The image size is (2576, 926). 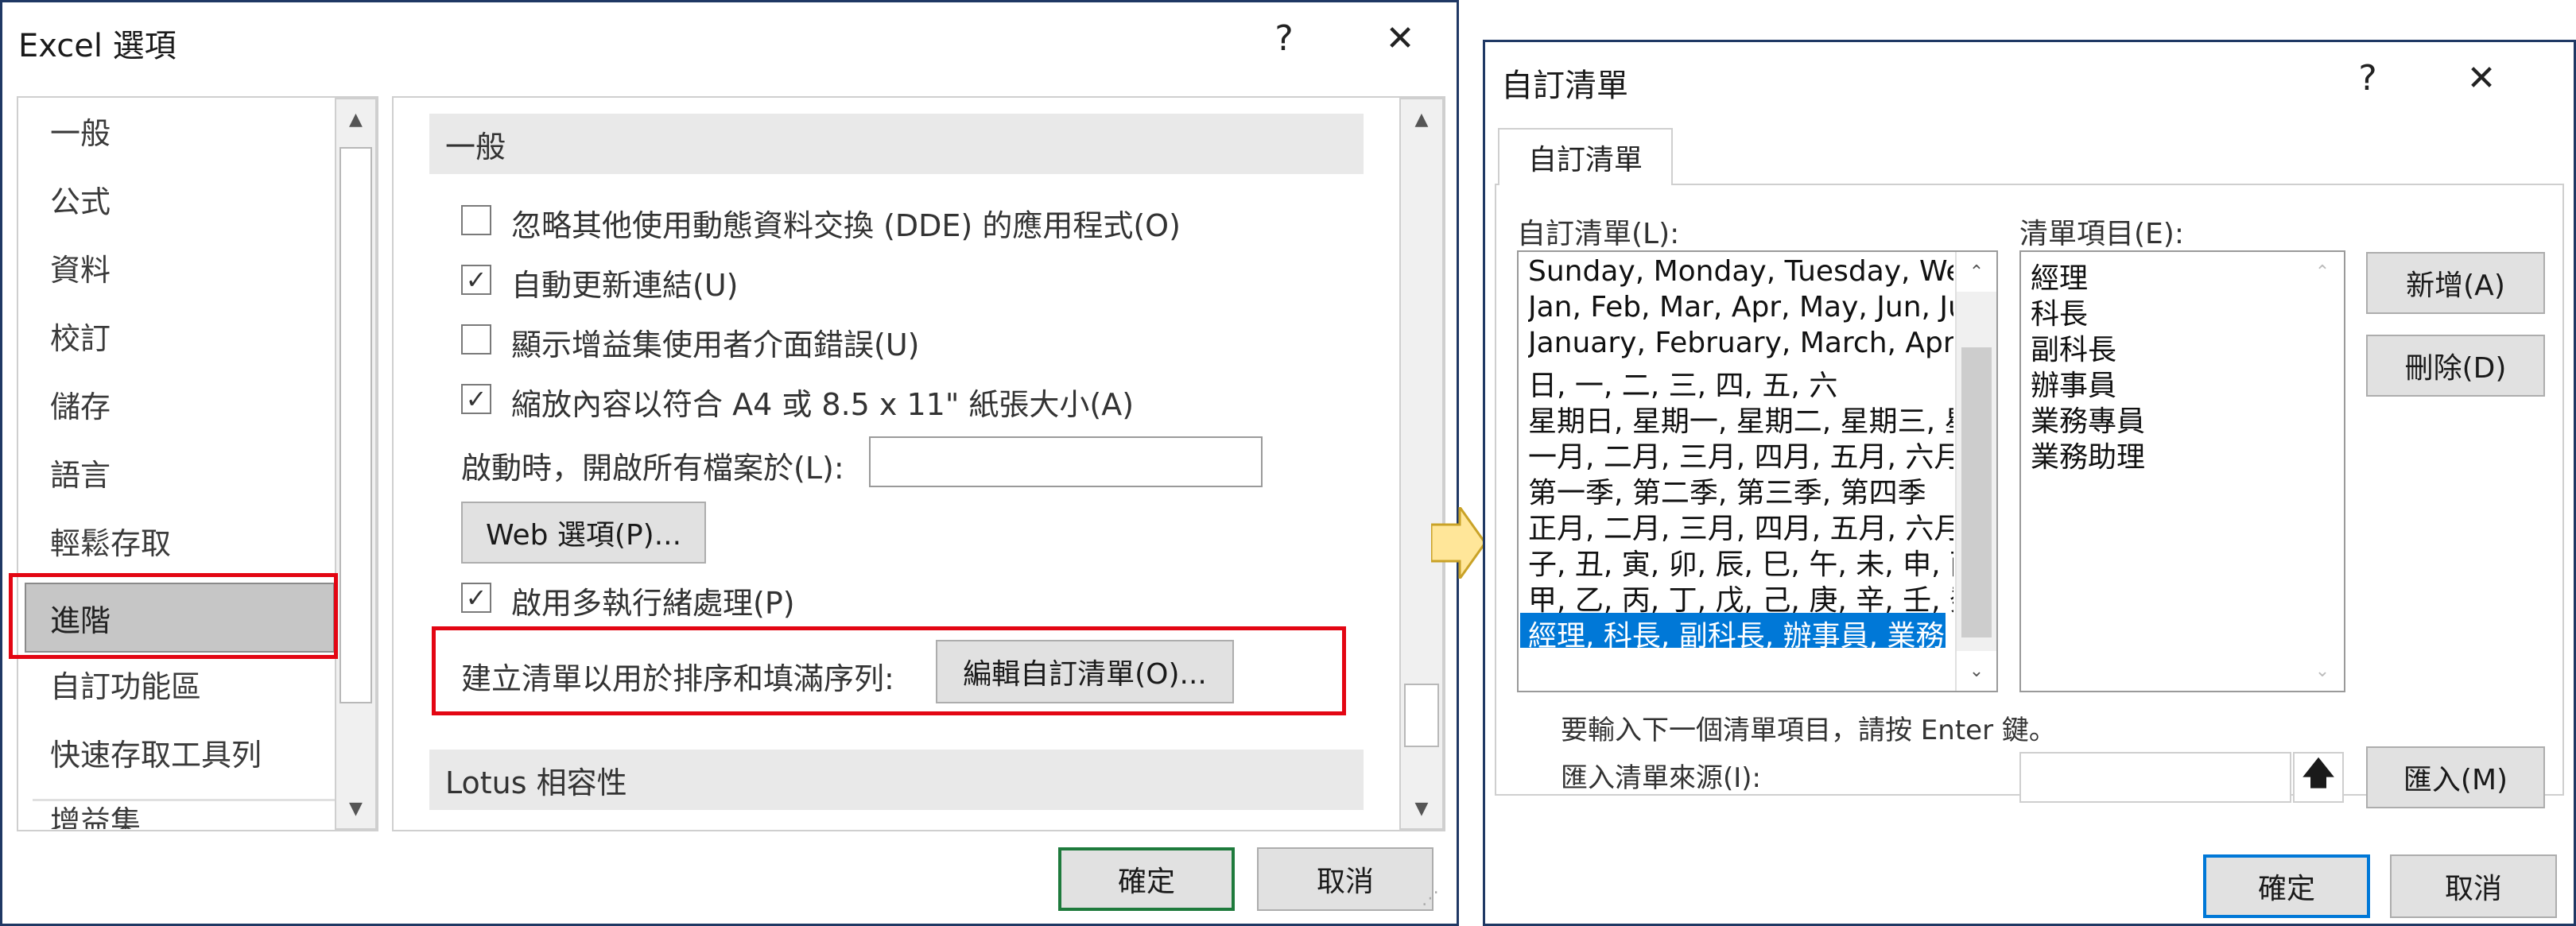 What do you see at coordinates (1585, 156) in the screenshot?
I see `tab-custom-lists: 自訂清單` at bounding box center [1585, 156].